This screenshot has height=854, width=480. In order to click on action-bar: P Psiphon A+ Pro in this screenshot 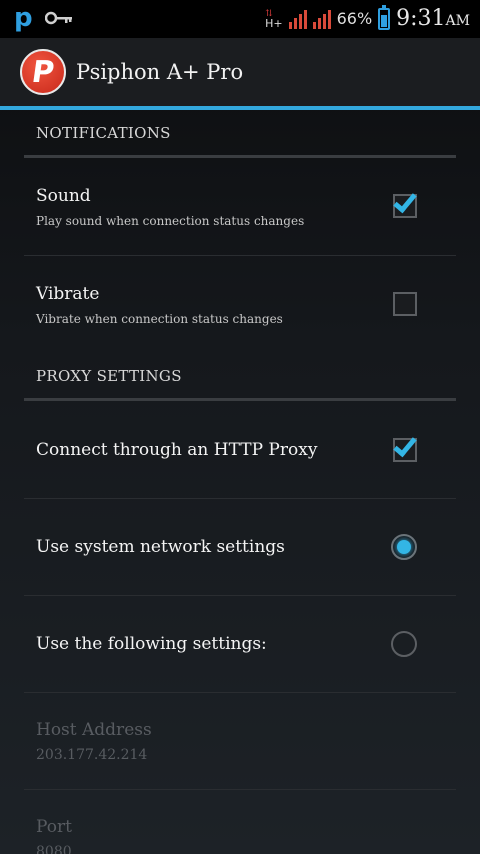, I will do `click(240, 74)`.